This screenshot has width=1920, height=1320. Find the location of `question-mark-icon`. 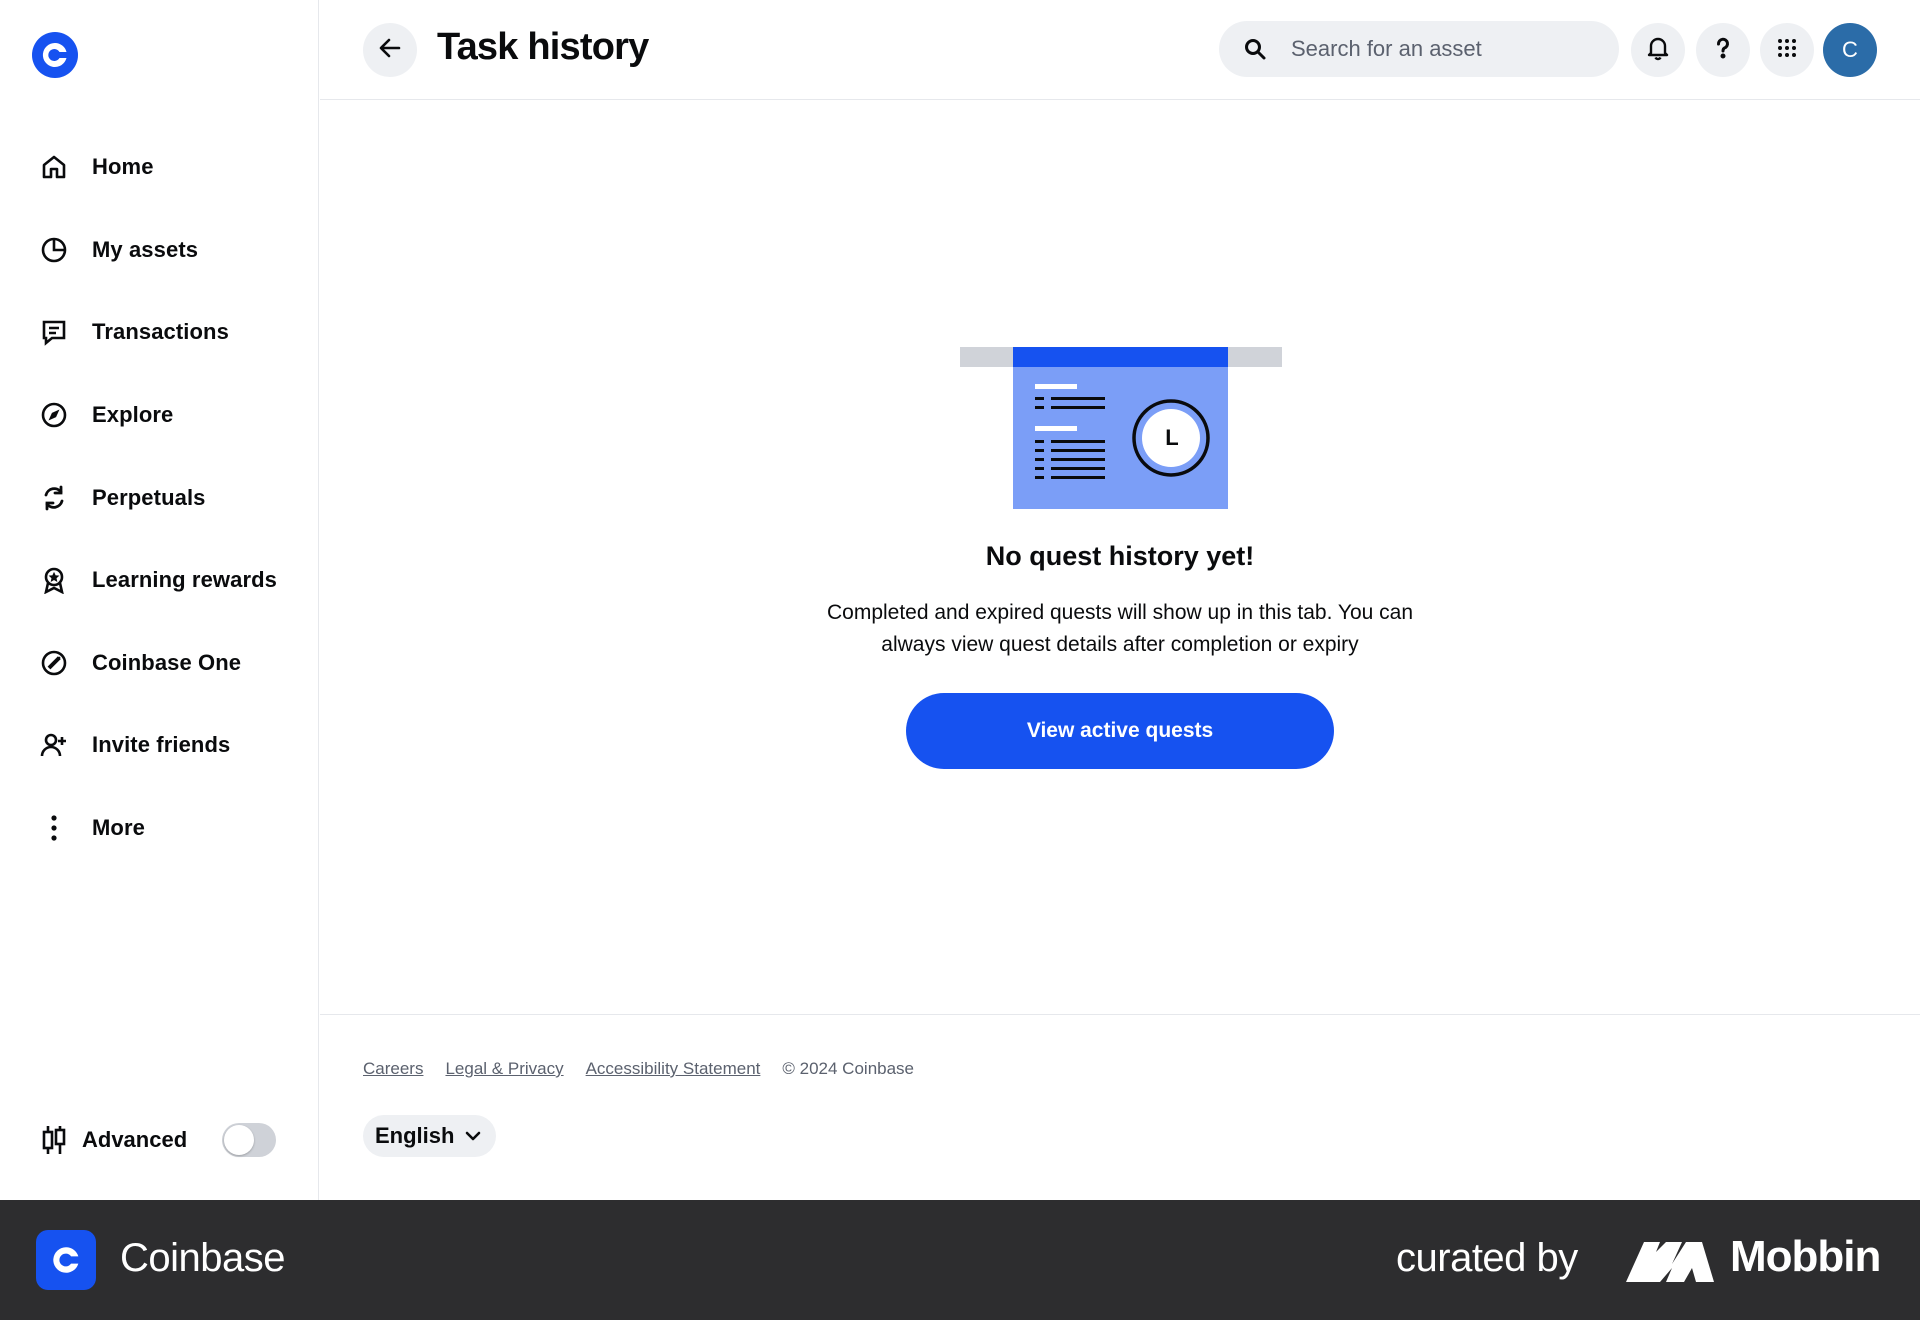

question-mark-icon is located at coordinates (1723, 50).